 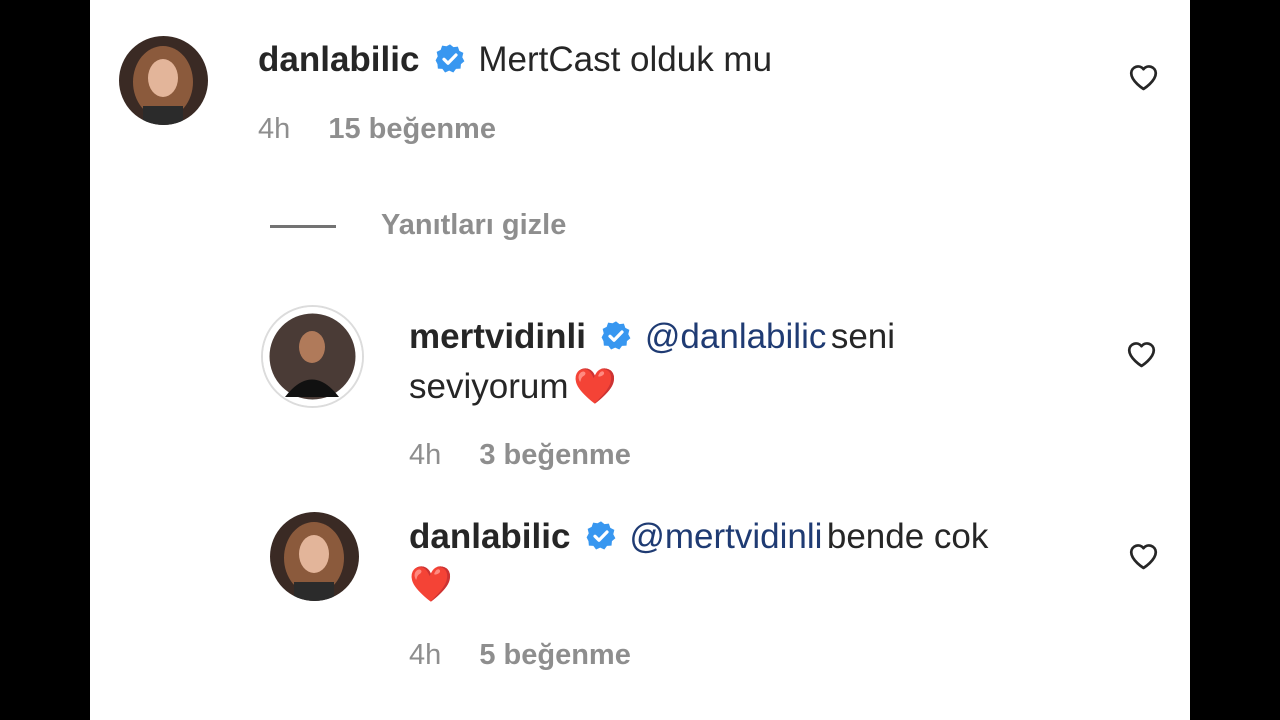 I want to click on like-count: 3 beğenme, so click(x=555, y=455).